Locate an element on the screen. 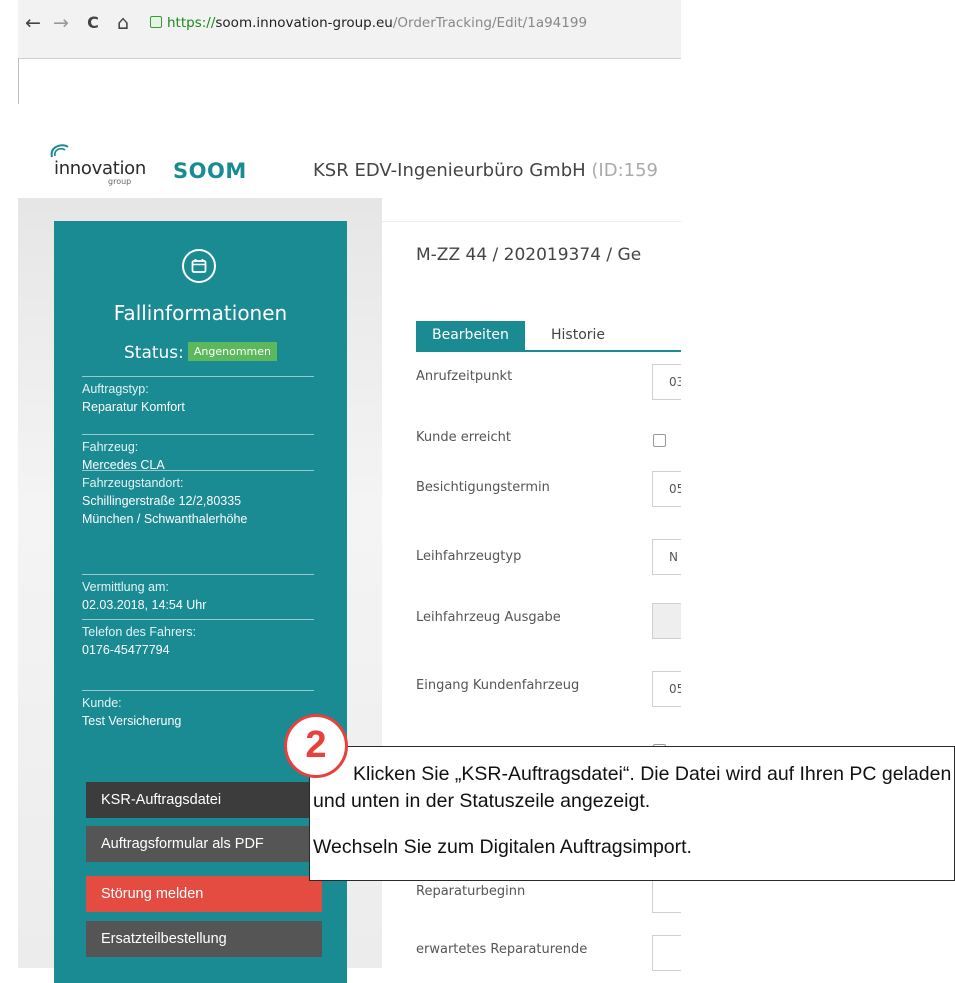  info-label: Kunde: is located at coordinates (102, 703).